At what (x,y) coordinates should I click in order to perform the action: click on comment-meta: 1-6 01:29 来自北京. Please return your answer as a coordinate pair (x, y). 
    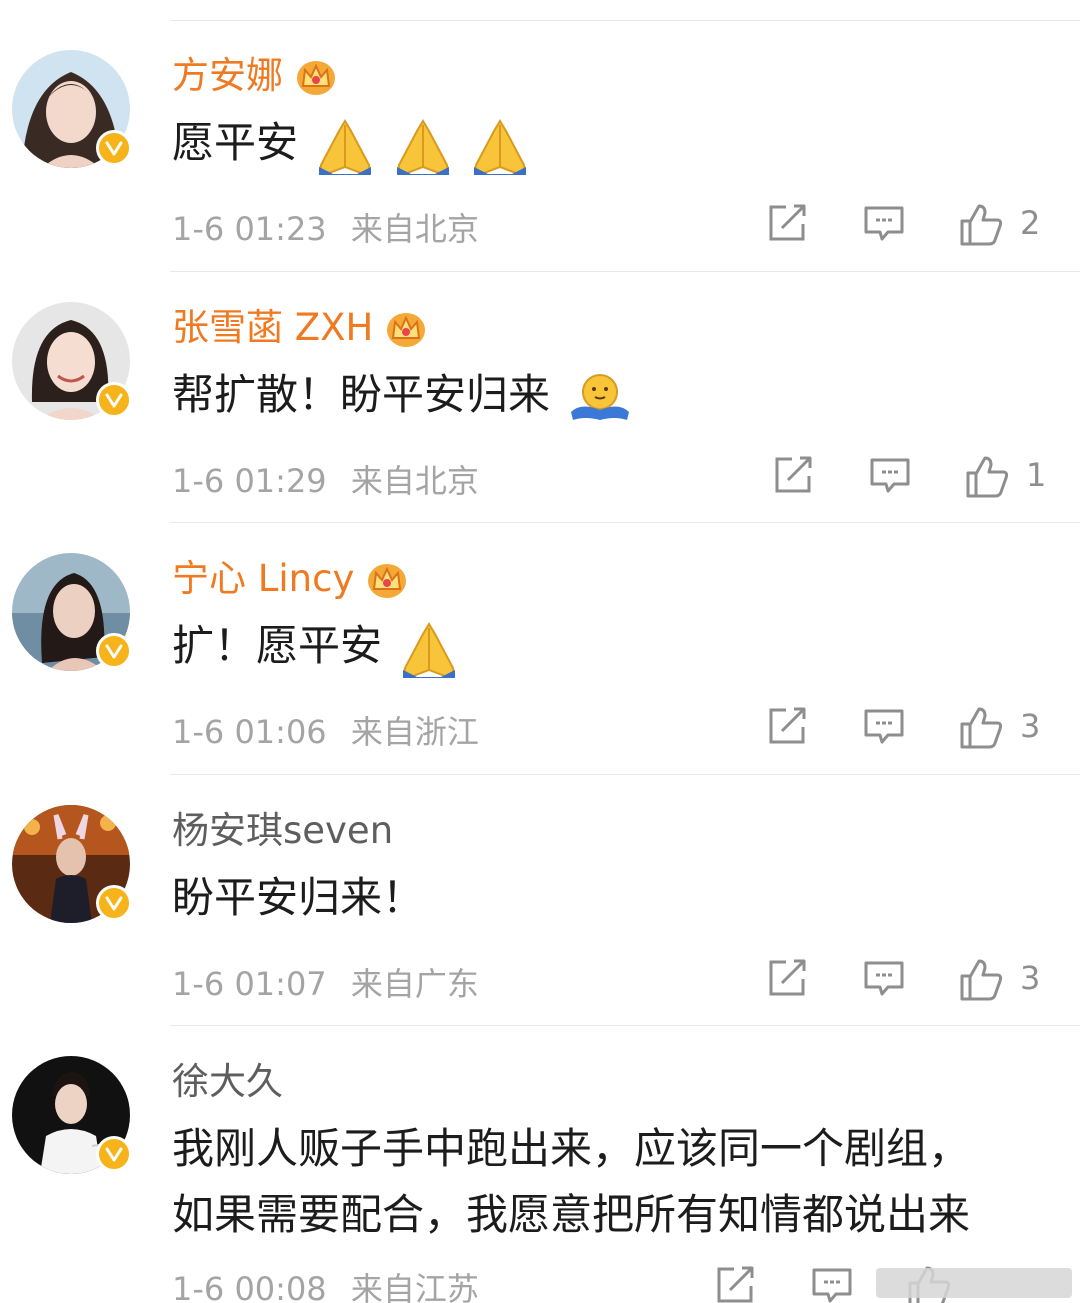
    Looking at the image, I should click on (325, 479).